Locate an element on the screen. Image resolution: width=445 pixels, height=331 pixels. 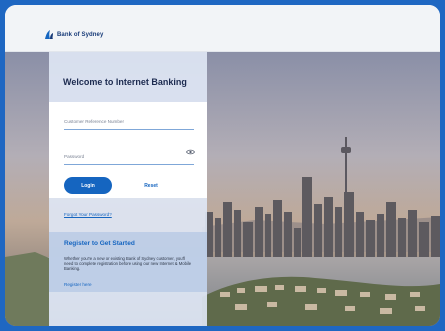
register-link: Register here is located at coordinates (78, 284).